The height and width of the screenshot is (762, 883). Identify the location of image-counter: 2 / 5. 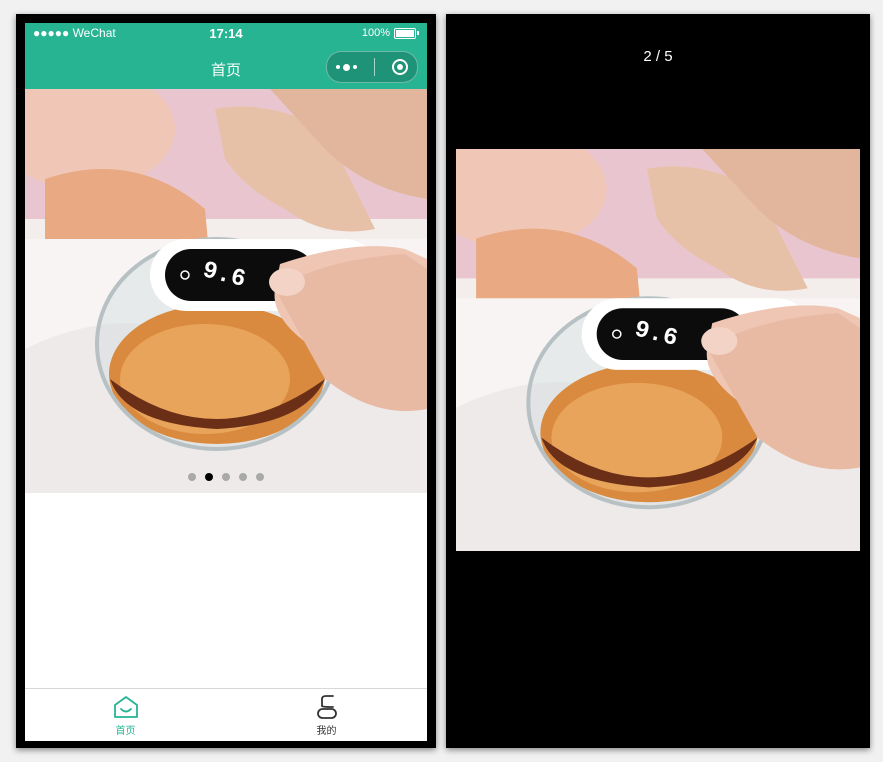
(658, 56).